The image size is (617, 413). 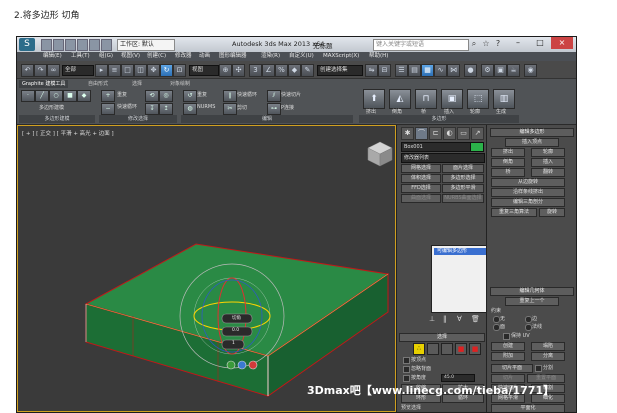 I want to click on link-icon: ∞, so click(x=53, y=70).